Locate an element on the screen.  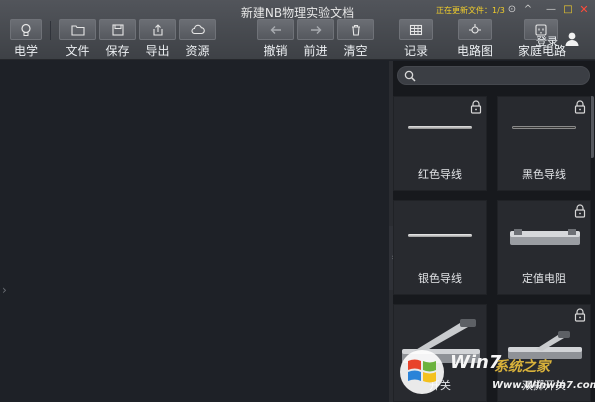
save-button-box is located at coordinates (117, 29).